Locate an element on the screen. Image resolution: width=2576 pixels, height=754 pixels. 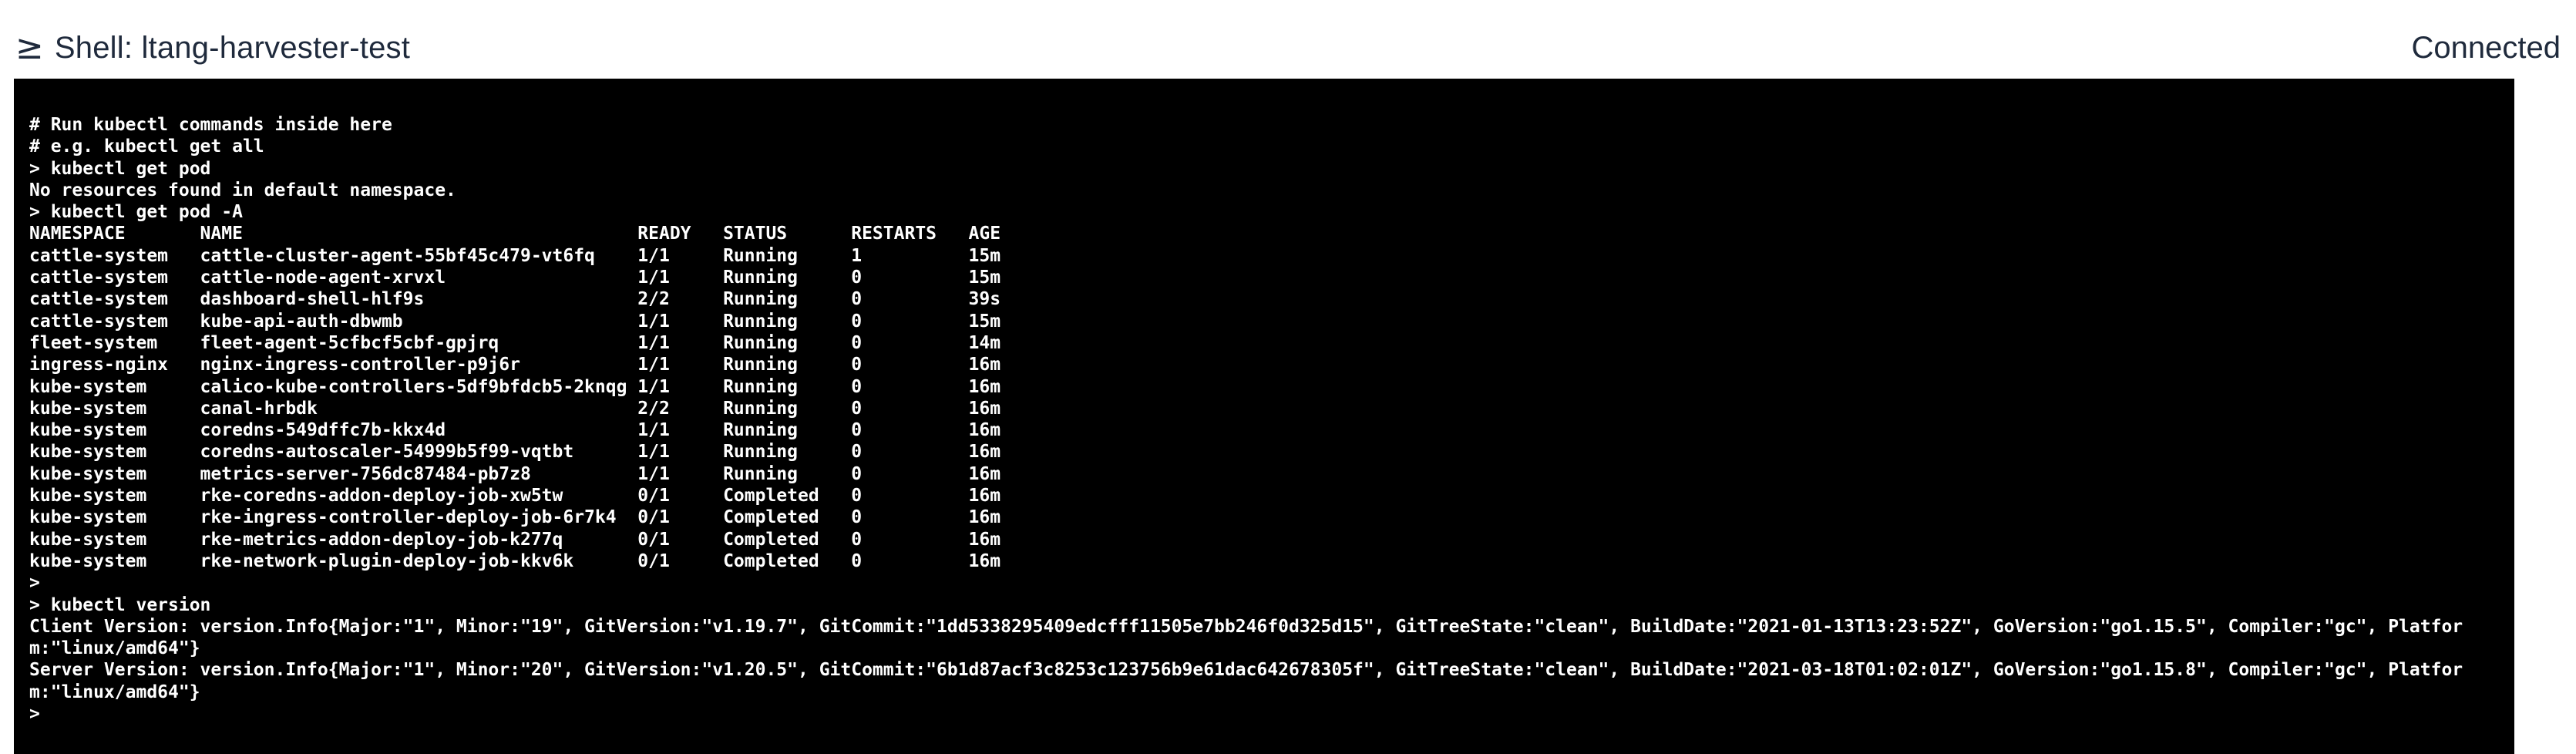
connection-status: Connected is located at coordinates (2486, 48).